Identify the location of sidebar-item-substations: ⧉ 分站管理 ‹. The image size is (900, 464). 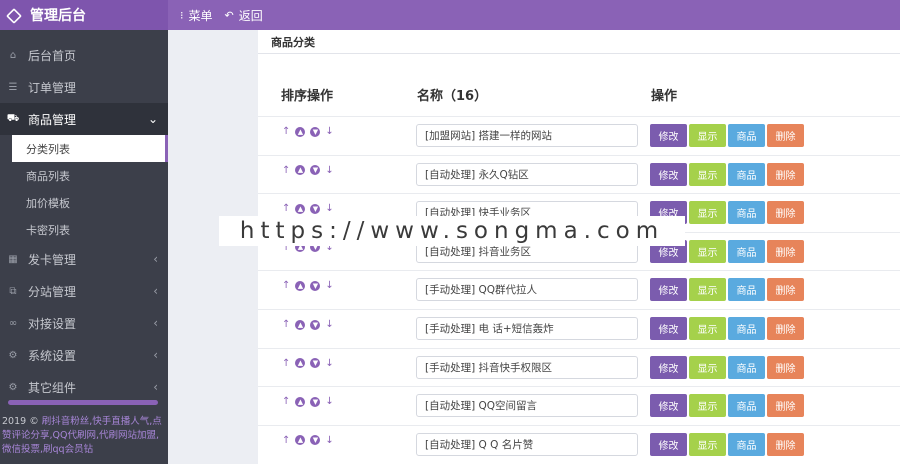
(84, 291).